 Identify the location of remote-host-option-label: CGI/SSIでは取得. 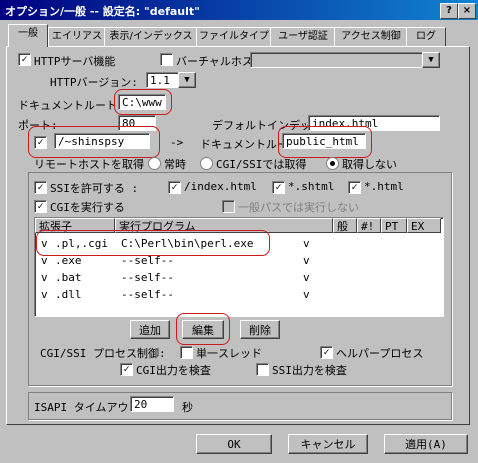
(261, 164).